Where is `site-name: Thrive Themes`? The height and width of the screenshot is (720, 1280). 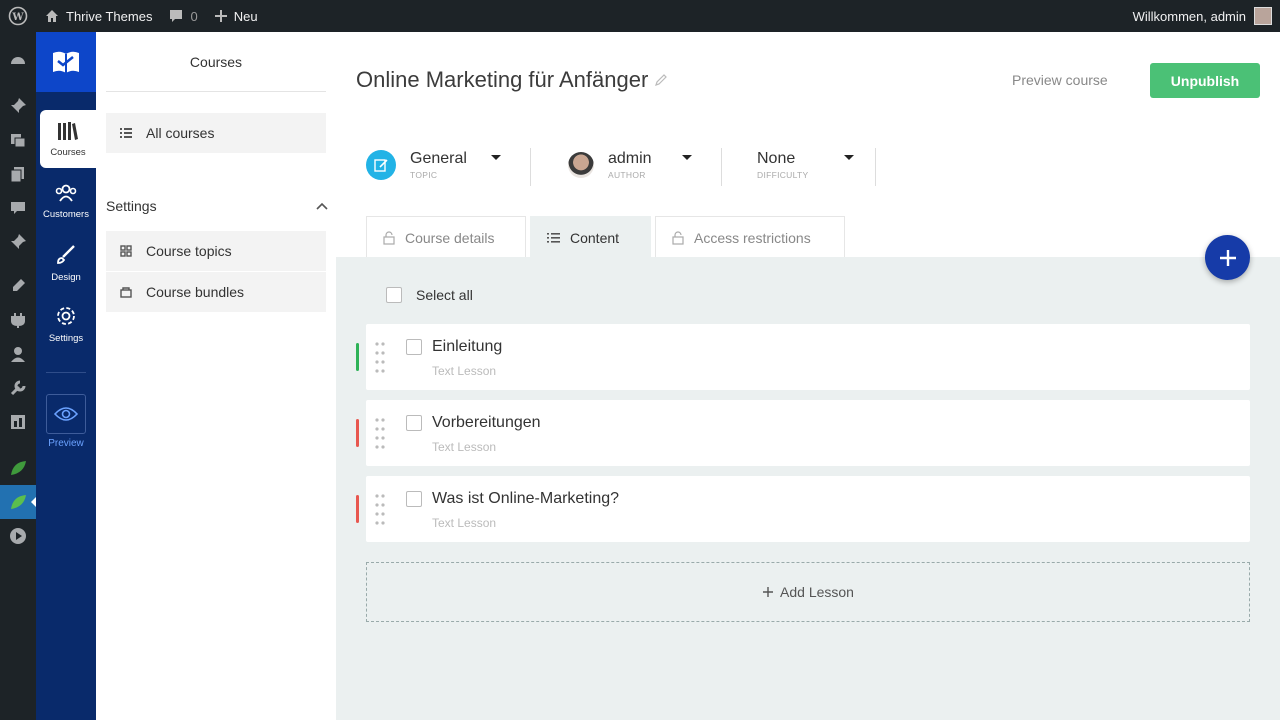
site-name: Thrive Themes is located at coordinates (109, 16).